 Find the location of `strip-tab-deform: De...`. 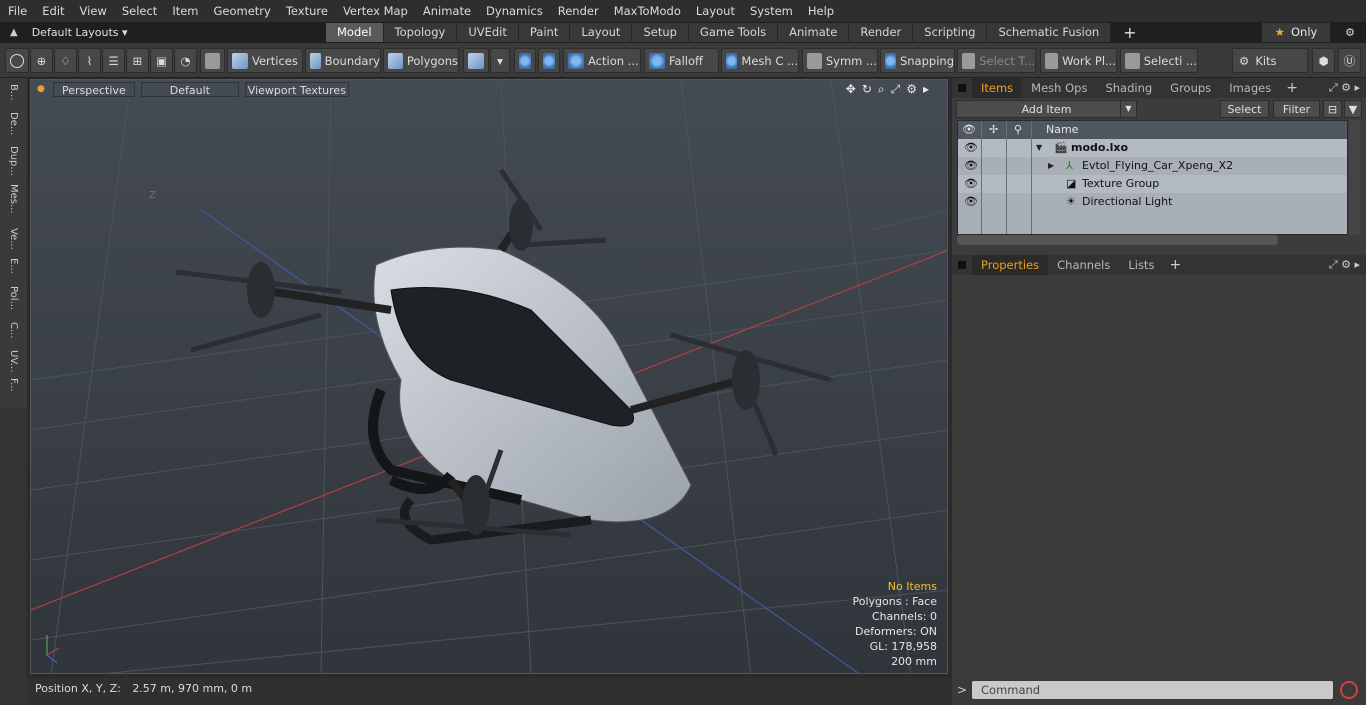

strip-tab-deform: De... is located at coordinates (13, 124).